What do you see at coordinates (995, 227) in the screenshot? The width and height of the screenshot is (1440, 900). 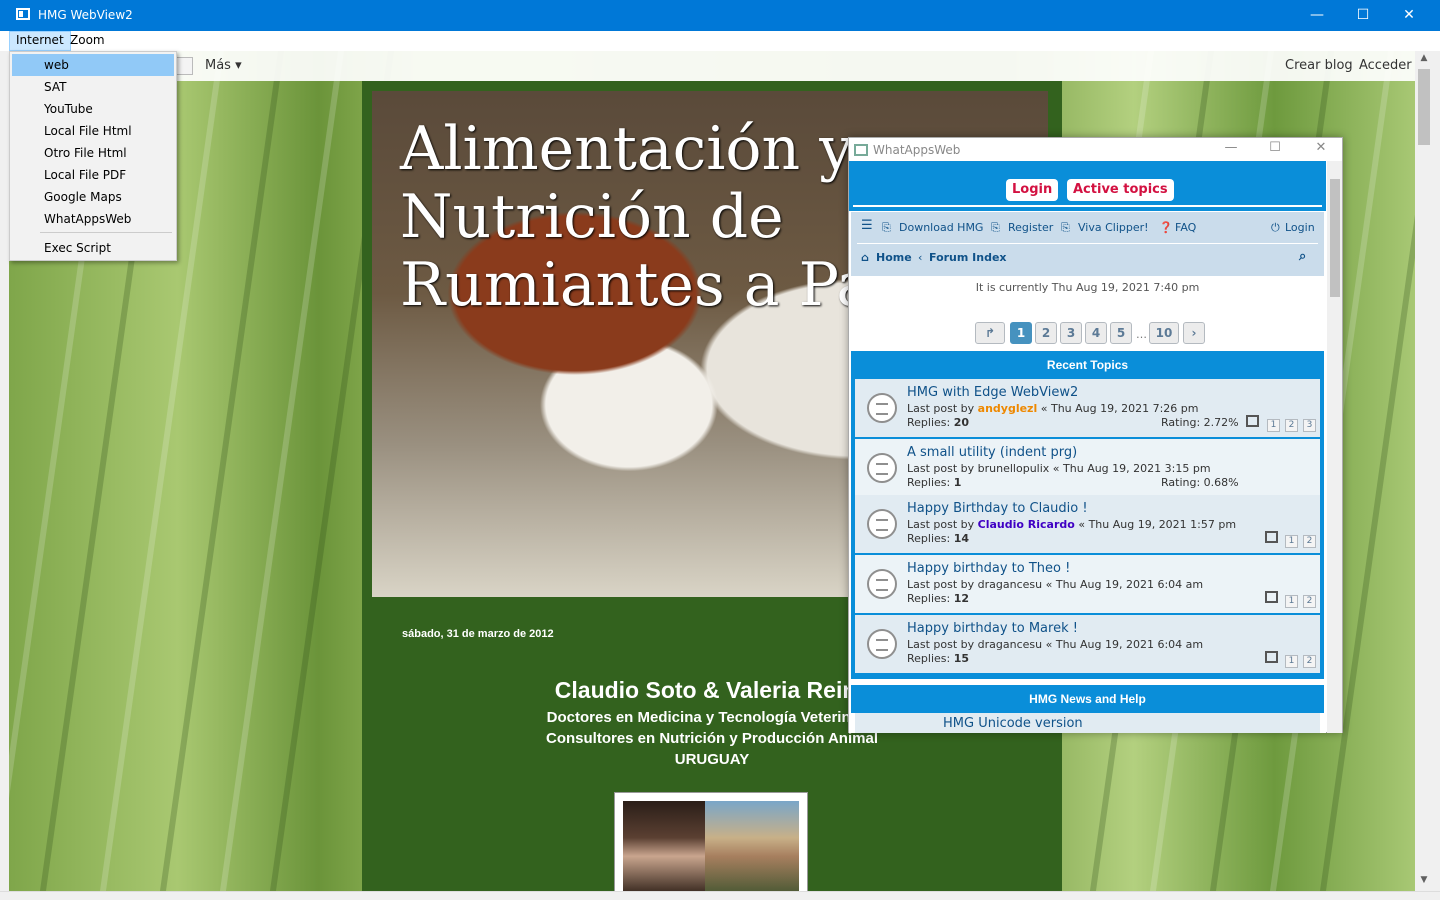 I see `register-icon: ⎘` at bounding box center [995, 227].